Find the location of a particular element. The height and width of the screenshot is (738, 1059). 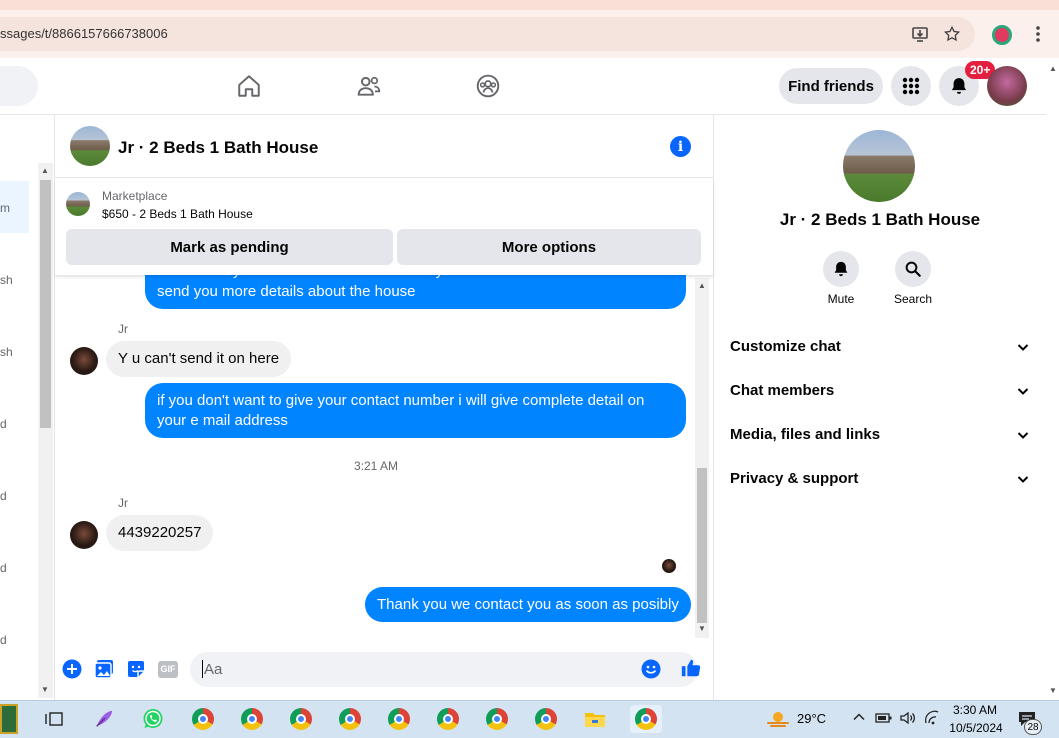

pinned-app-icon is located at coordinates (9, 719).